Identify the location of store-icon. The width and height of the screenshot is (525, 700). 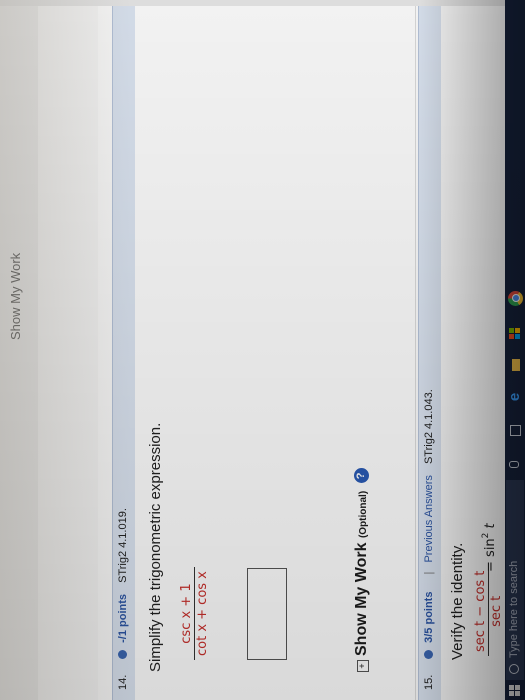
(515, 333).